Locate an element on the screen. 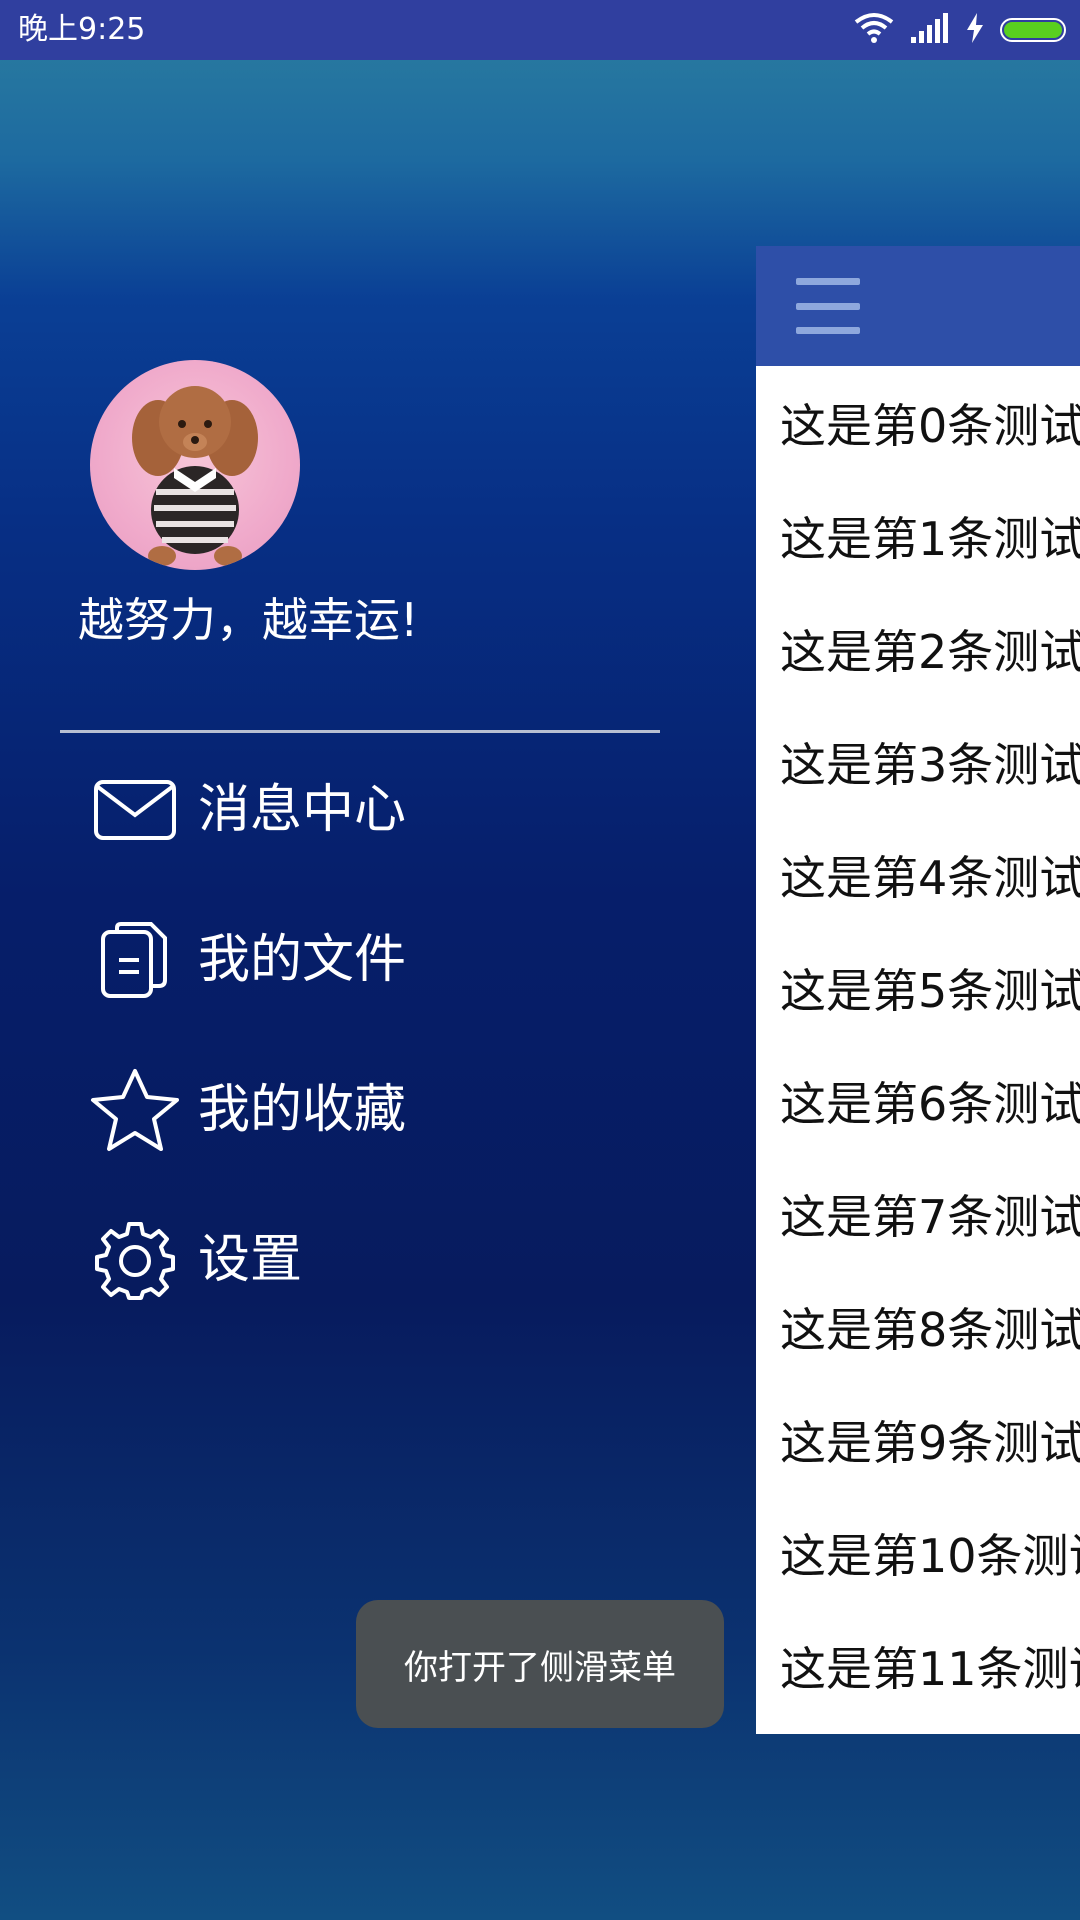  battery-icon is located at coordinates (1033, 30).